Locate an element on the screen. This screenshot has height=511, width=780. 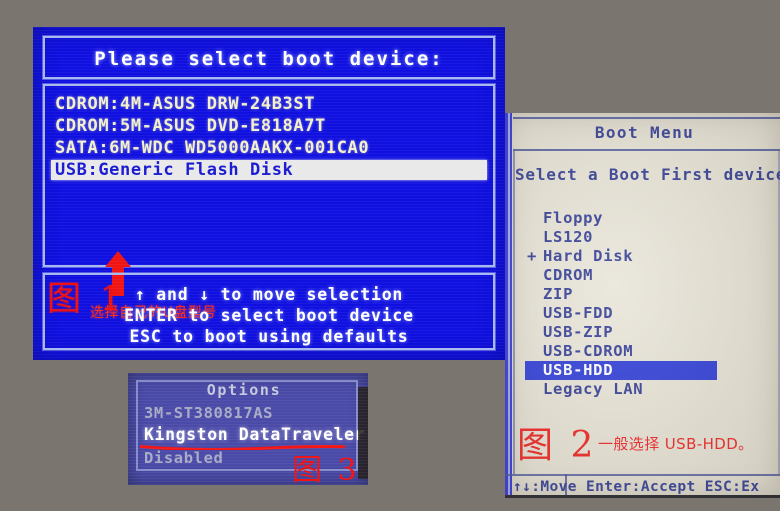
boot-menu-item-hard-disk: + Hard Disk is located at coordinates (621, 256).